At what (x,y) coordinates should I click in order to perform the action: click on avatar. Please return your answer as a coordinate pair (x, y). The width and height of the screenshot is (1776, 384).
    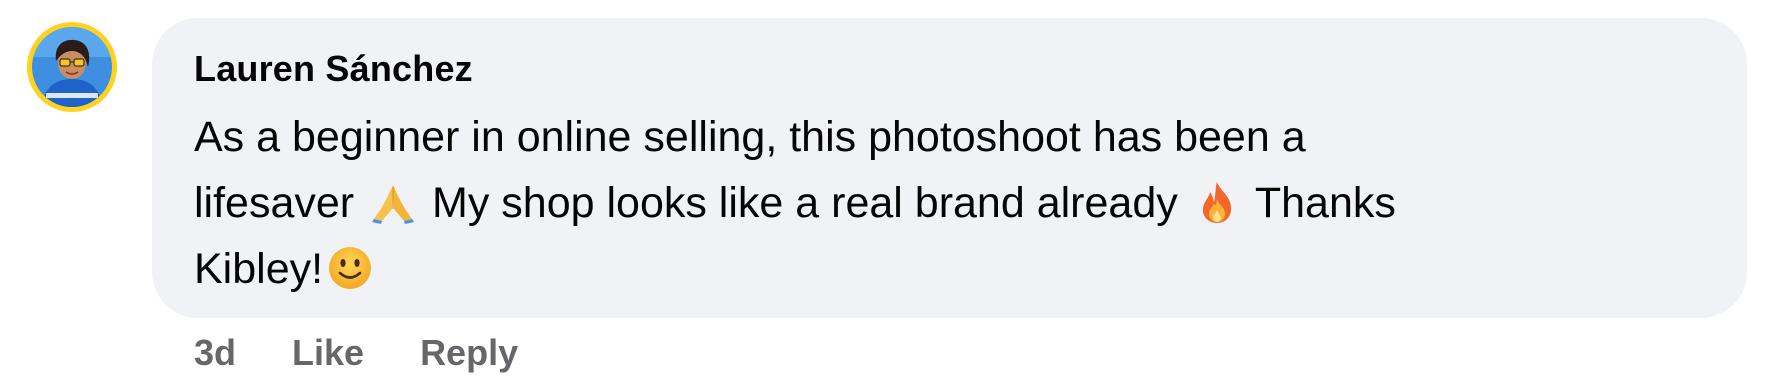
    Looking at the image, I should click on (72, 67).